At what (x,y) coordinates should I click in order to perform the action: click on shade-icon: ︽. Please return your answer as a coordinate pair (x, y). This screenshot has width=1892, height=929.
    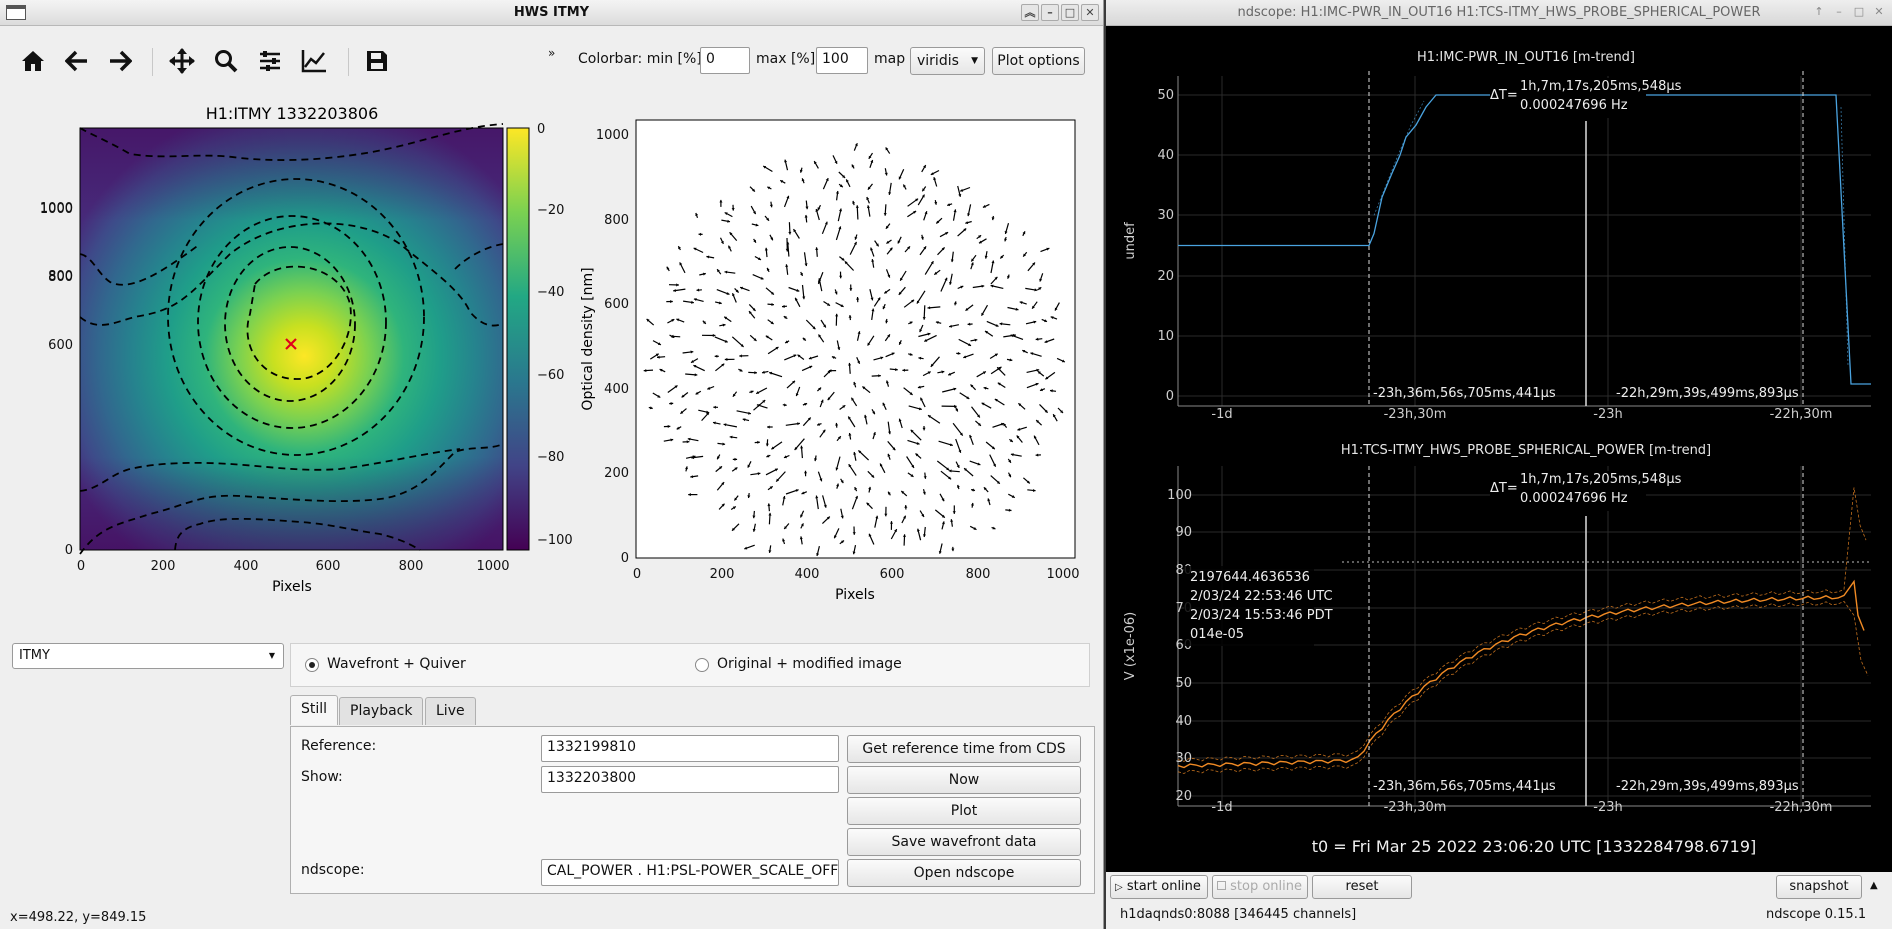
    Looking at the image, I should click on (1030, 12).